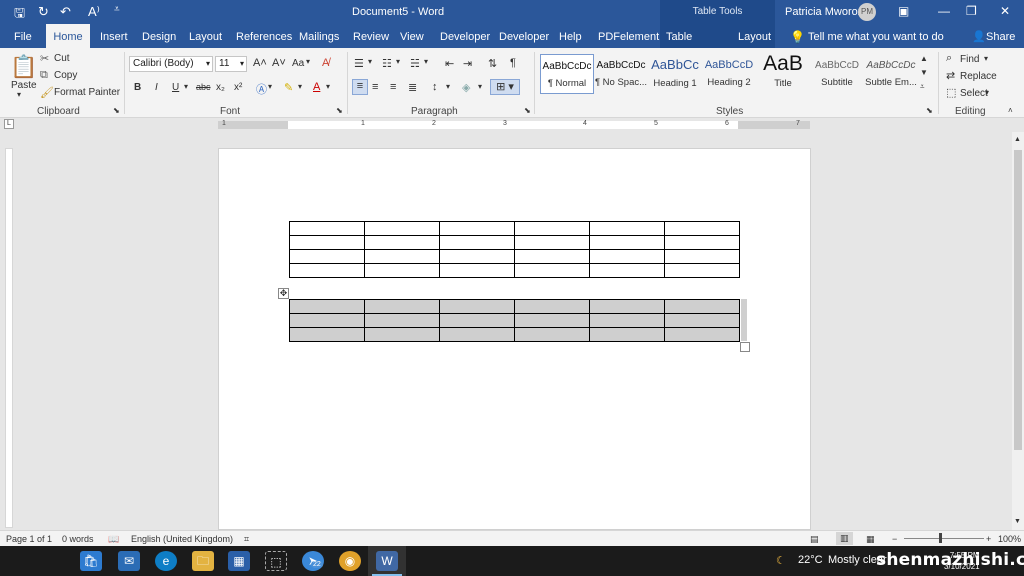  I want to click on styles-scroll-down-icon: ▼, so click(924, 72).